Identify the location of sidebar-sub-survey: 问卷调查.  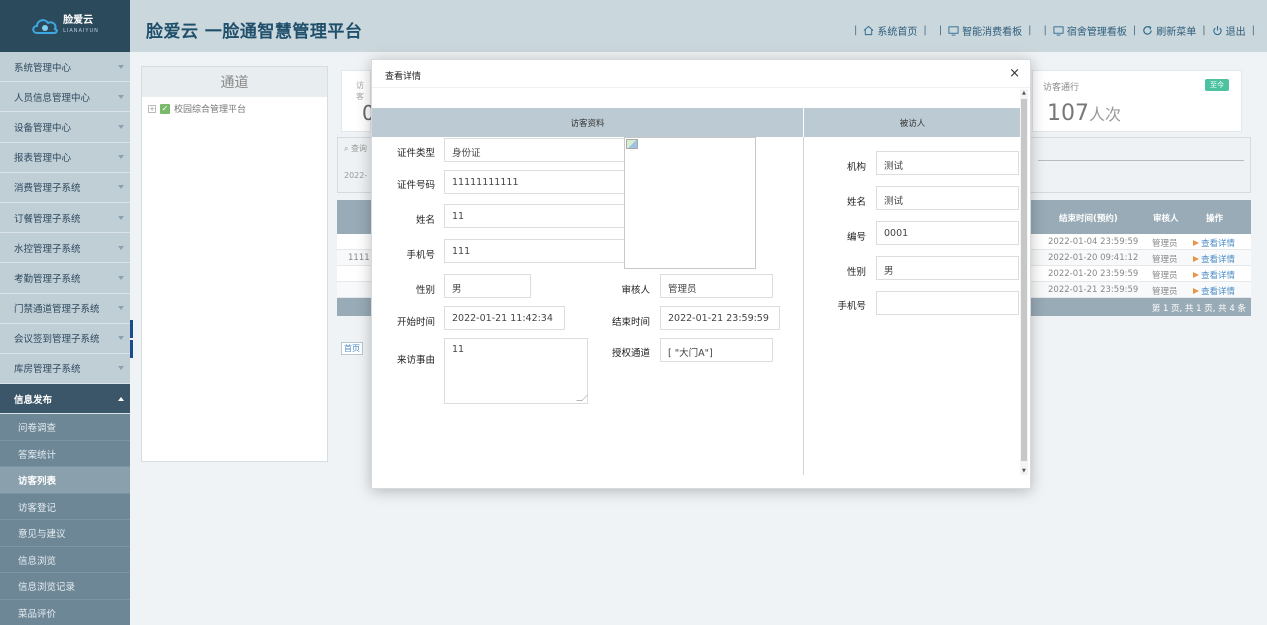
(65, 427).